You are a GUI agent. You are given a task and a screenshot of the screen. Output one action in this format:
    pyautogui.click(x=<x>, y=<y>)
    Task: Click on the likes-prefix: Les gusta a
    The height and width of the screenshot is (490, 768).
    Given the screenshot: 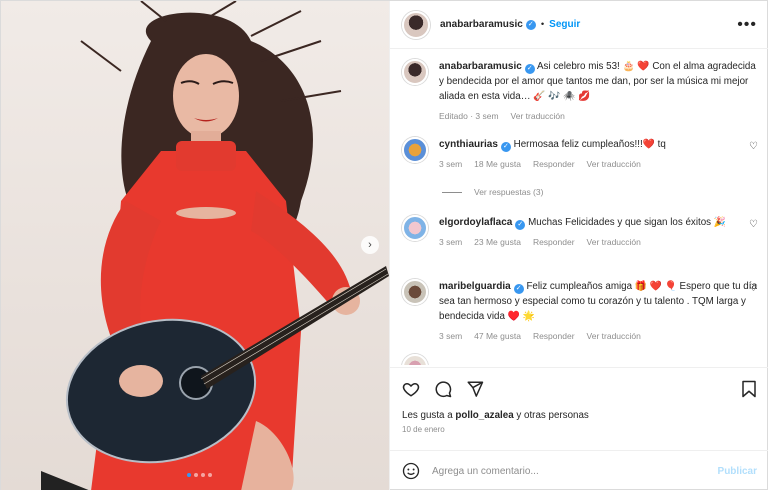 What is the action you would take?
    pyautogui.click(x=427, y=415)
    